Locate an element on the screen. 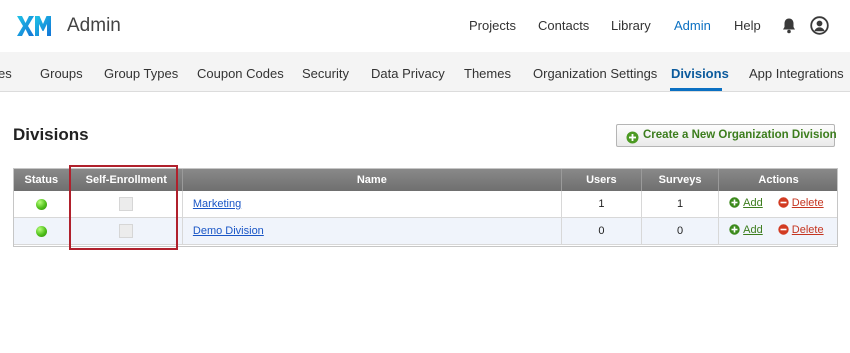 This screenshot has height=353, width=850. subnav-item-divisions: Divisions is located at coordinates (700, 73).